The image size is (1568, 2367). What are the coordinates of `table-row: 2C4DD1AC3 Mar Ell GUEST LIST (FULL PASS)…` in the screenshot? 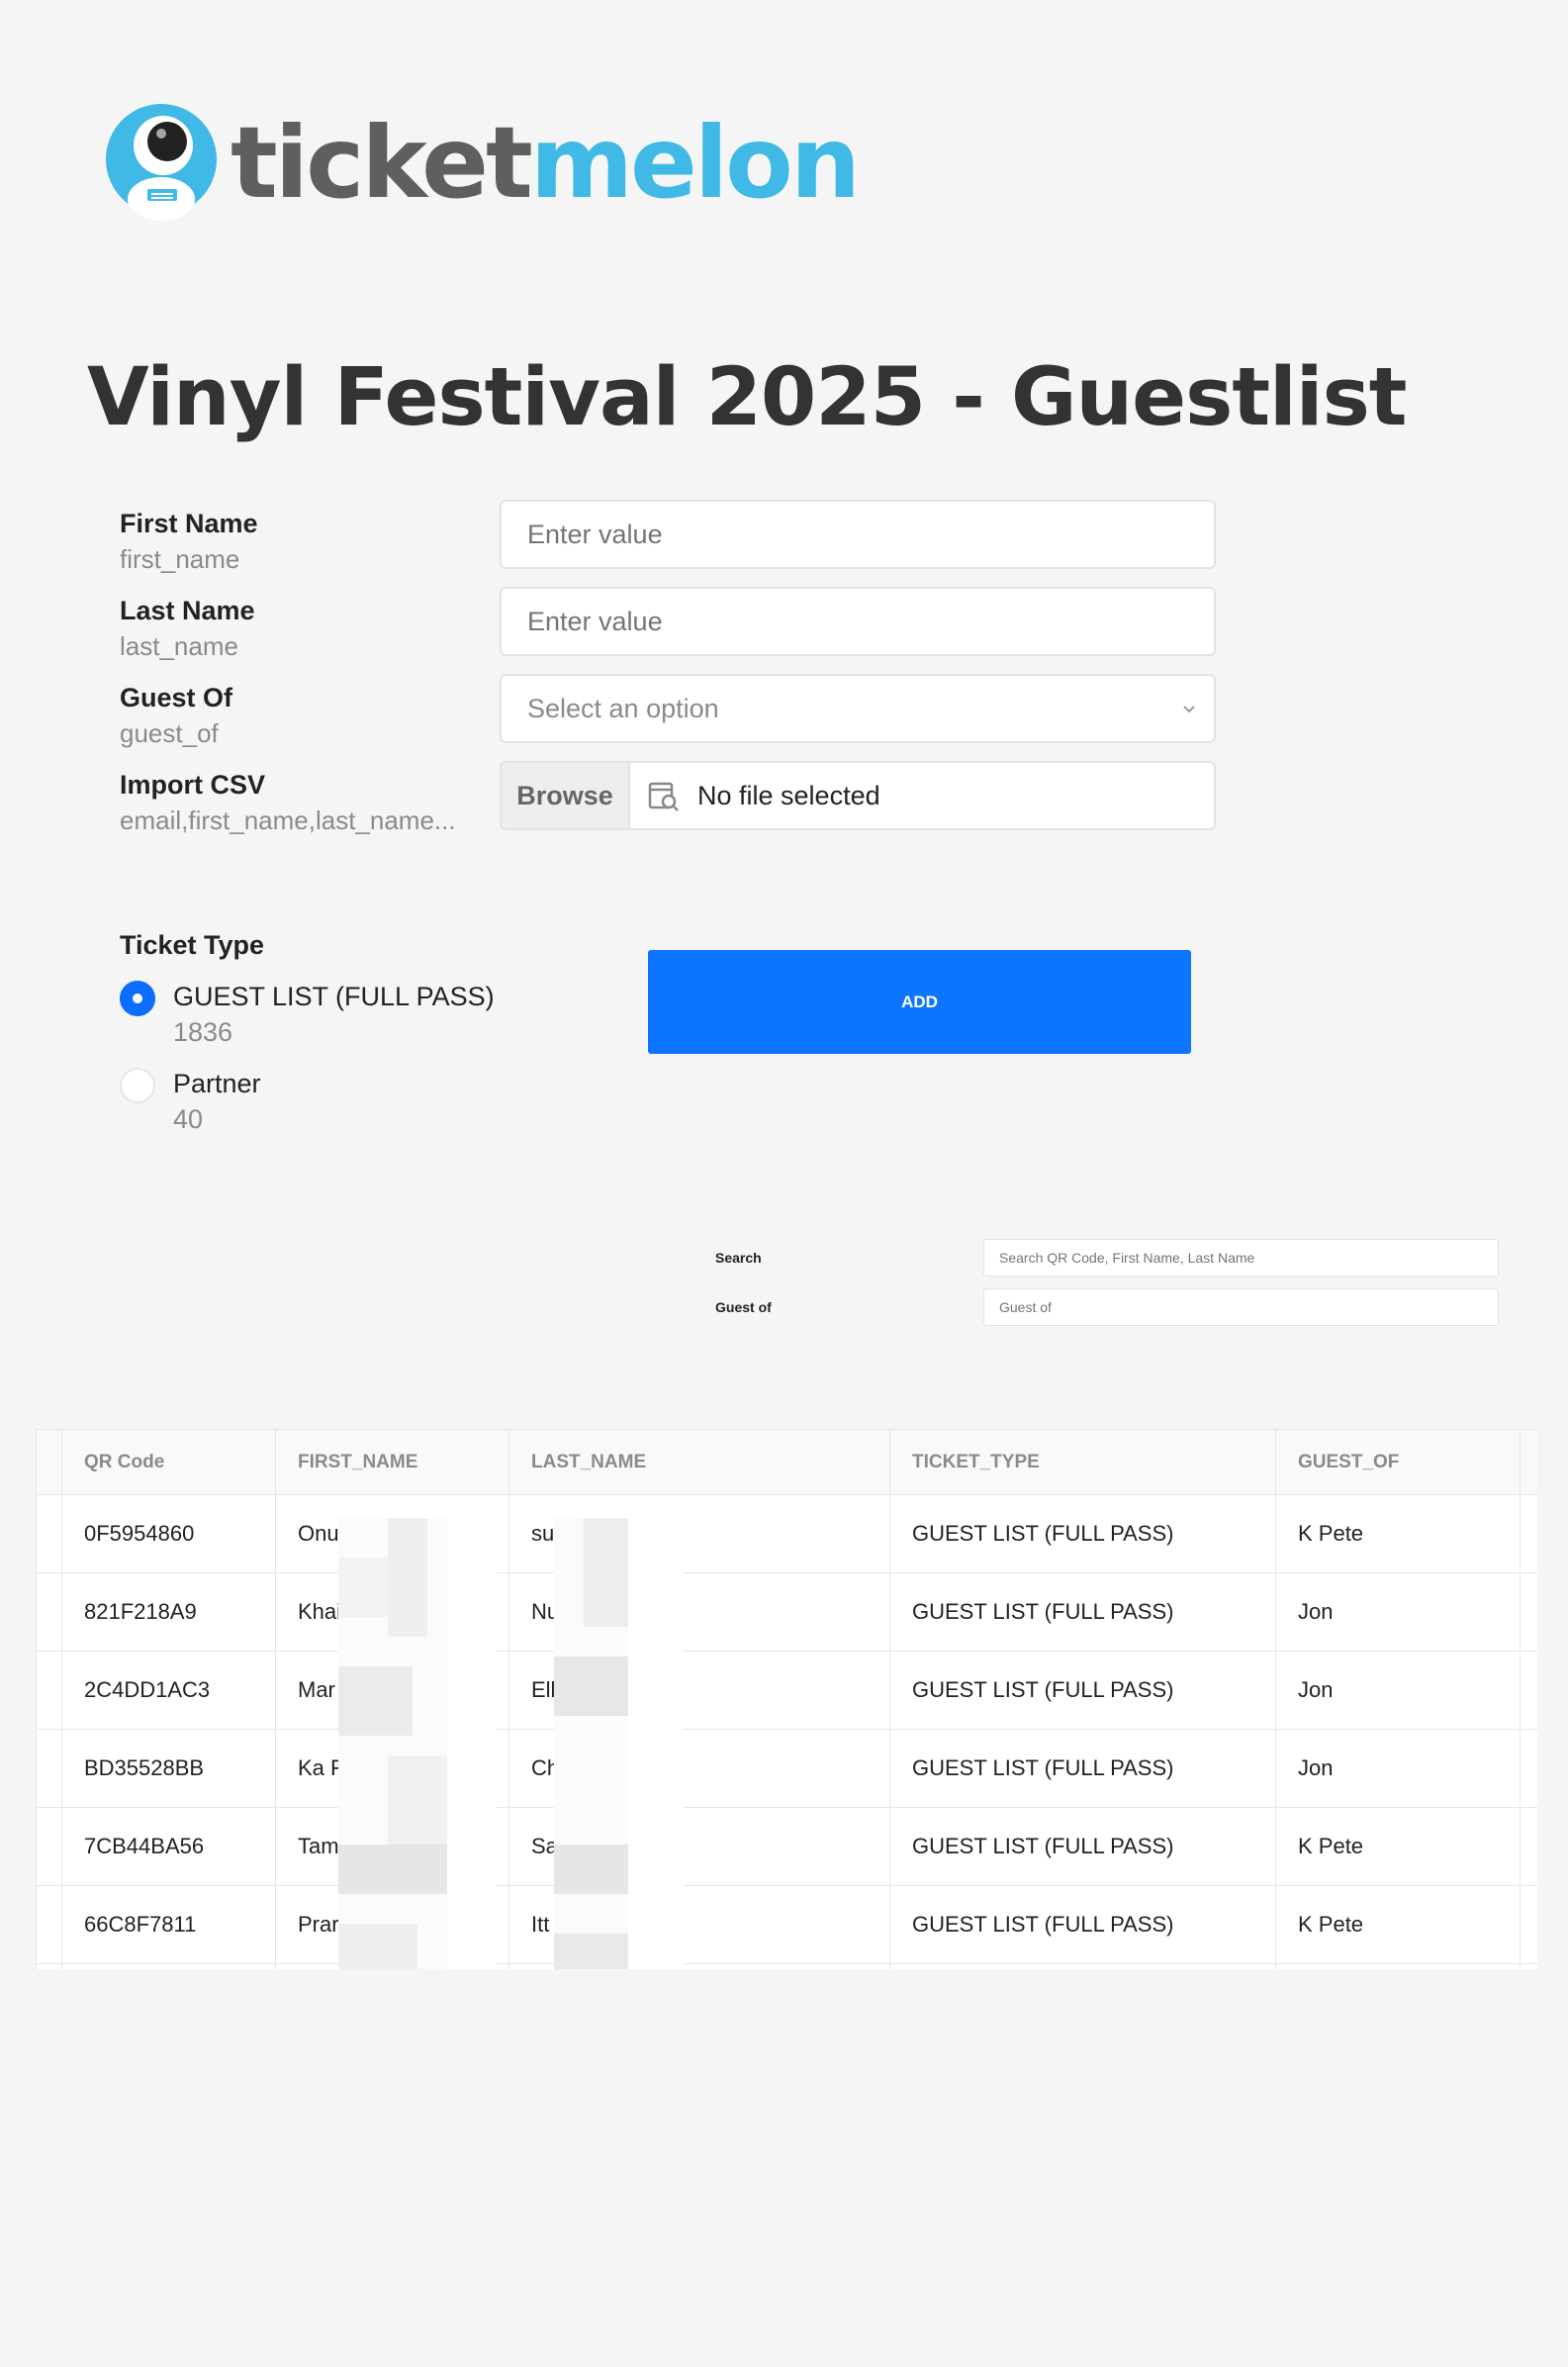 It's located at (786, 1690).